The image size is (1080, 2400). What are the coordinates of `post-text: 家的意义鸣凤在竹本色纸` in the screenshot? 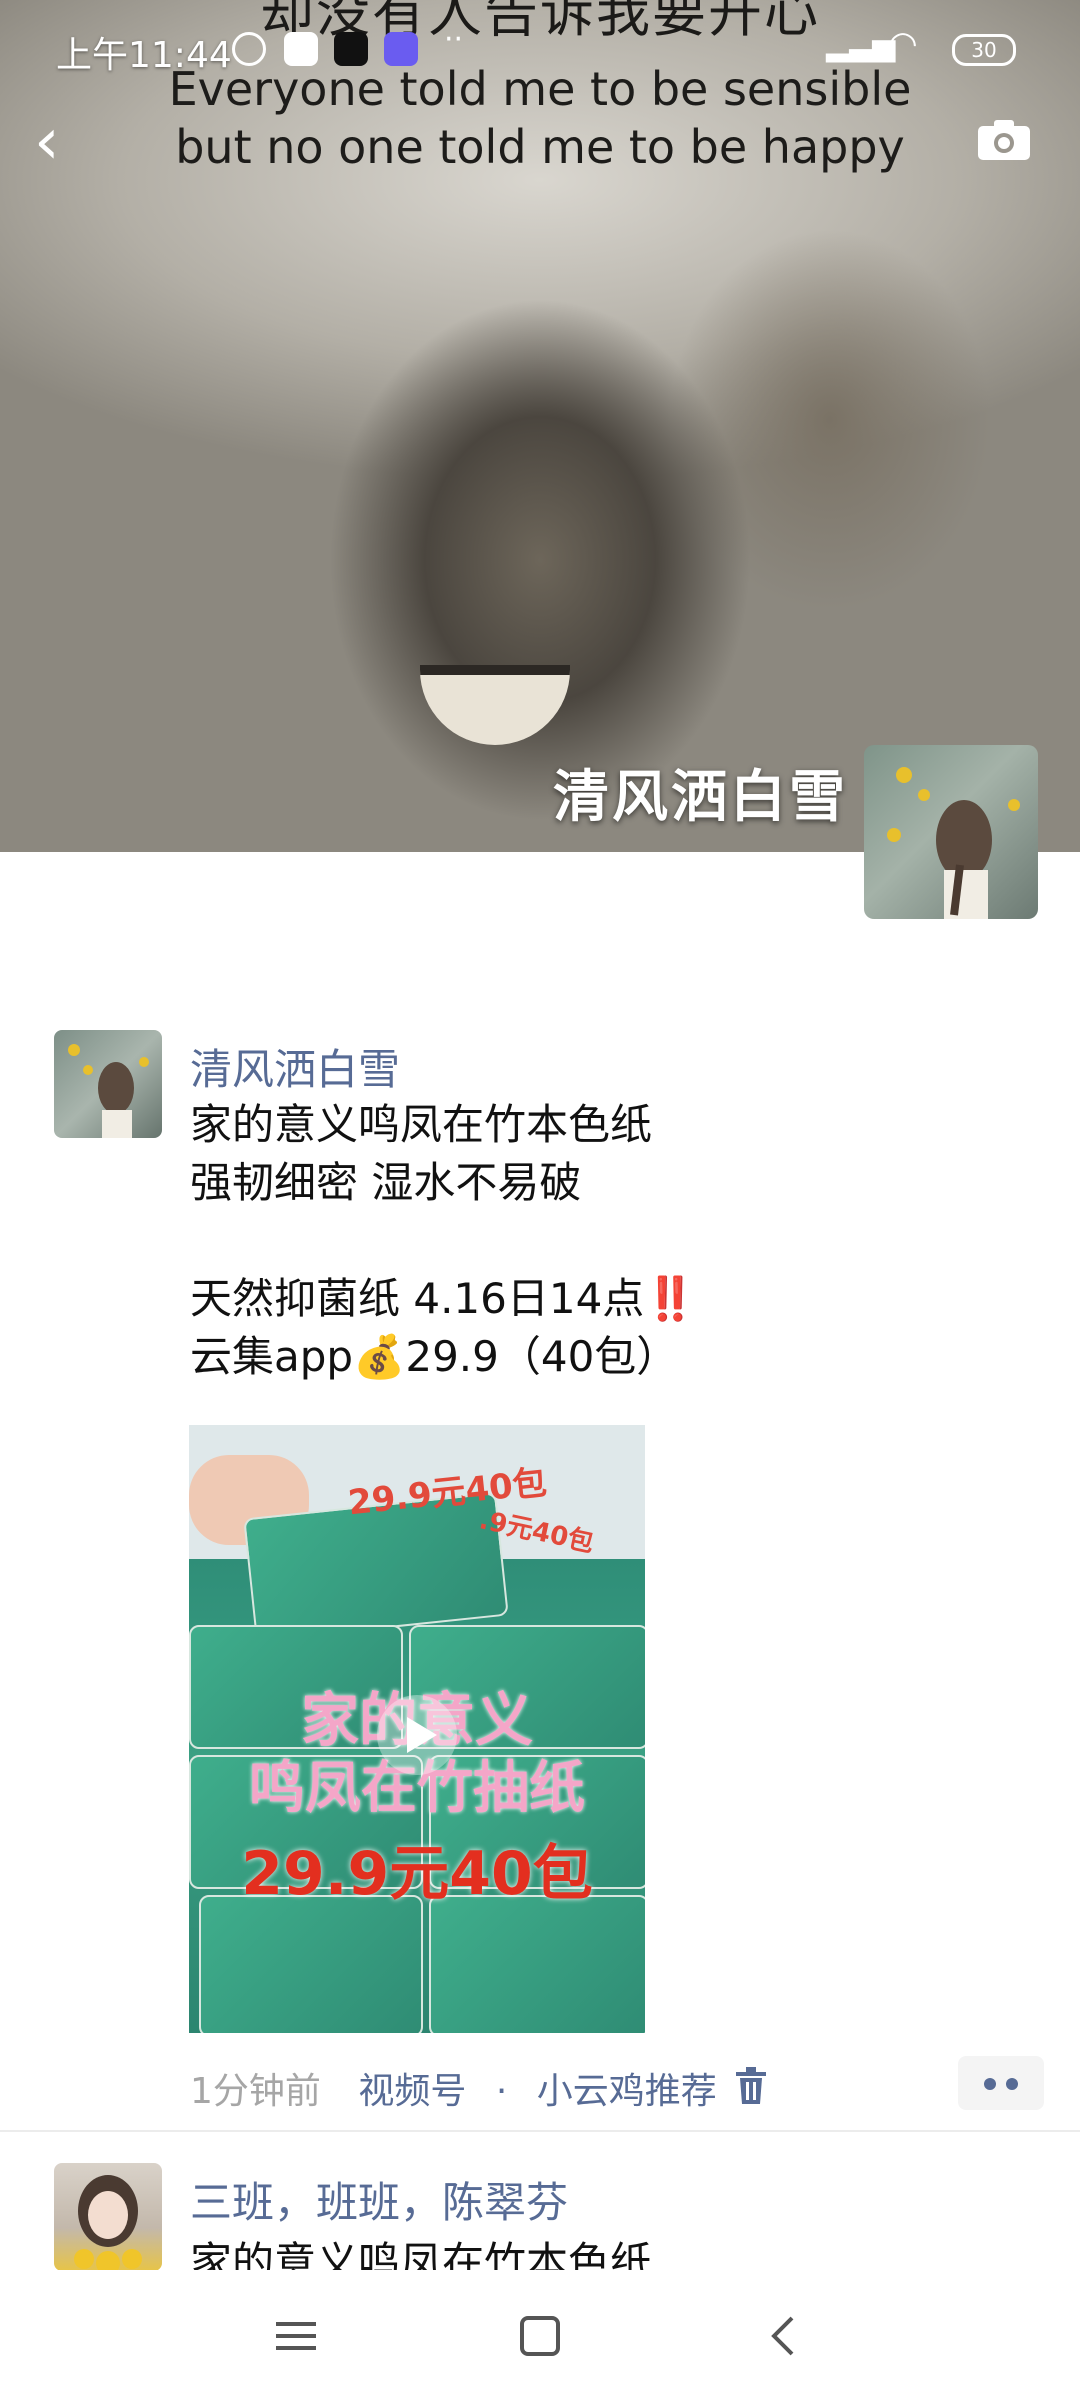 It's located at (421, 2254).